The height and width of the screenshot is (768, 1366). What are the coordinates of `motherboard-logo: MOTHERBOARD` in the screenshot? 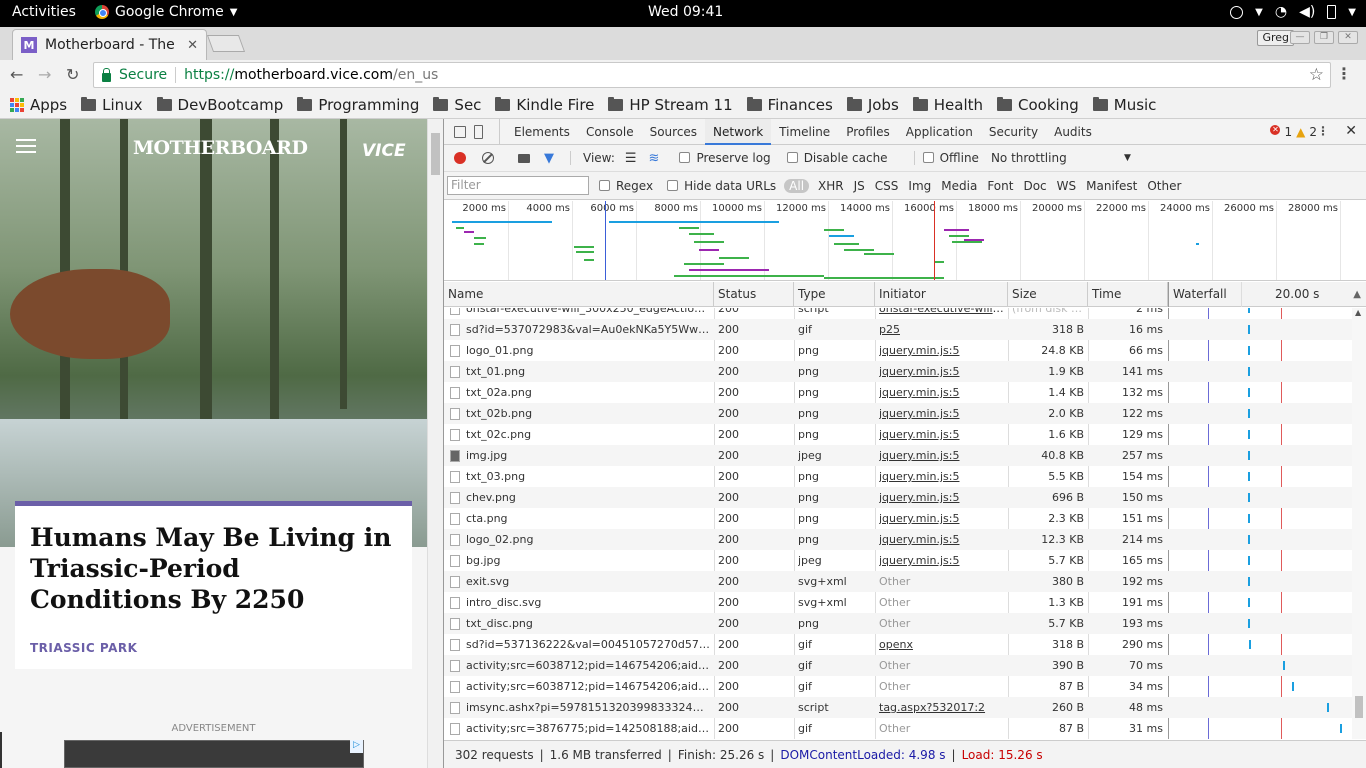 It's located at (220, 148).